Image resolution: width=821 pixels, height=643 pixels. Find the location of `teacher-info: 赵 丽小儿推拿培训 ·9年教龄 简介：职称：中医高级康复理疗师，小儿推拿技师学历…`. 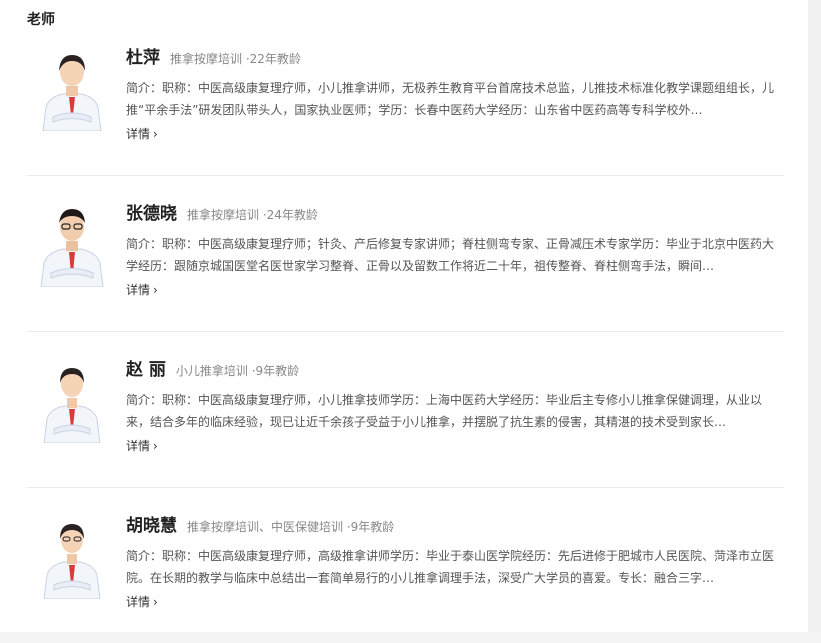

teacher-info: 赵 丽小儿推拿培训 ·9年教龄 简介：职称：中医高级康复理疗师，小儿推拿技师学历… is located at coordinates (455, 406).